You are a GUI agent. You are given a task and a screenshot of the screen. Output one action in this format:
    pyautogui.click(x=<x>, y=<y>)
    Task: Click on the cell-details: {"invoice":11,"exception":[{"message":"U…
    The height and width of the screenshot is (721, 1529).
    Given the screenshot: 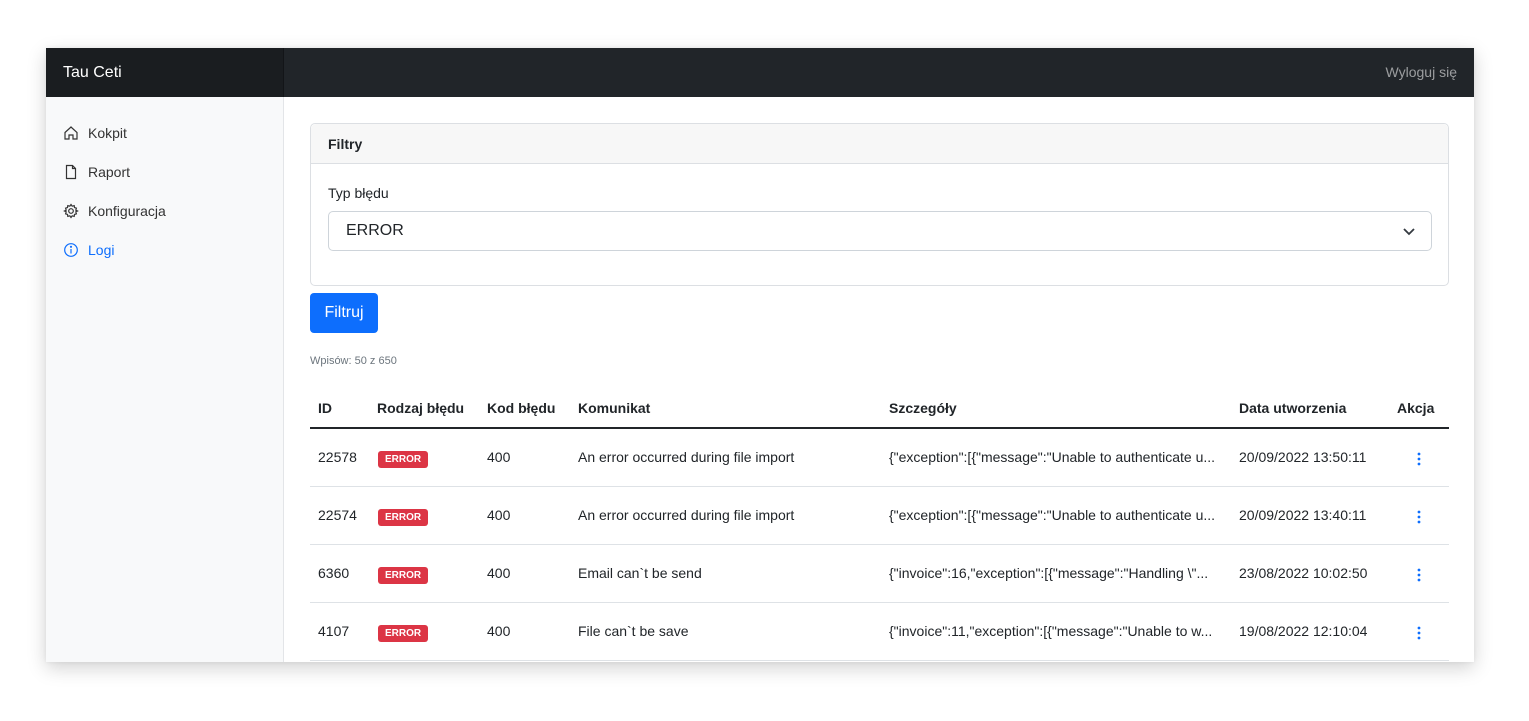 What is the action you would take?
    pyautogui.click(x=1051, y=631)
    